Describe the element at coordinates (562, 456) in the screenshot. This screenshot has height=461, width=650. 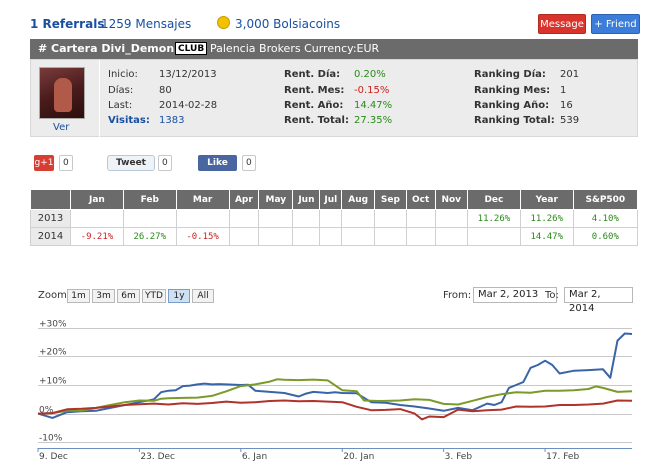
I see `x-tick-label: 17. Feb` at that location.